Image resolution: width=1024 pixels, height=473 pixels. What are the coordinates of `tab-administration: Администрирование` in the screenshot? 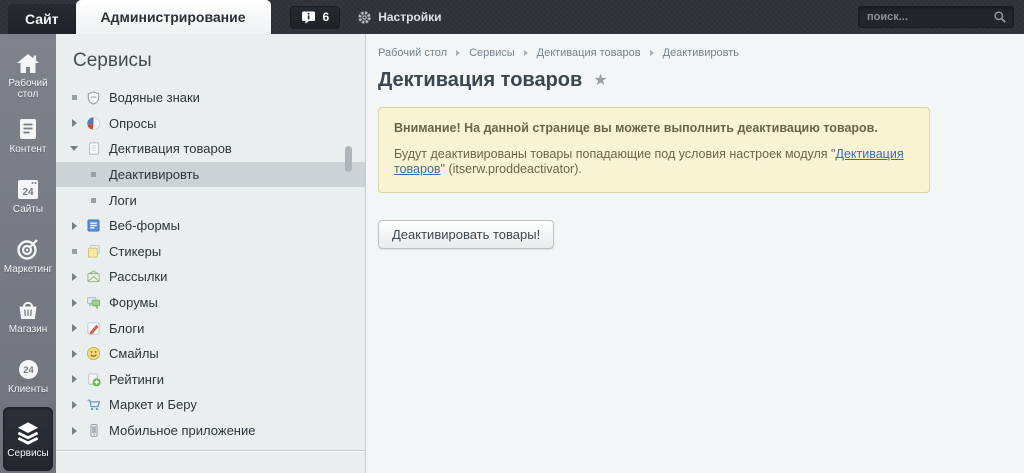 It's located at (173, 17).